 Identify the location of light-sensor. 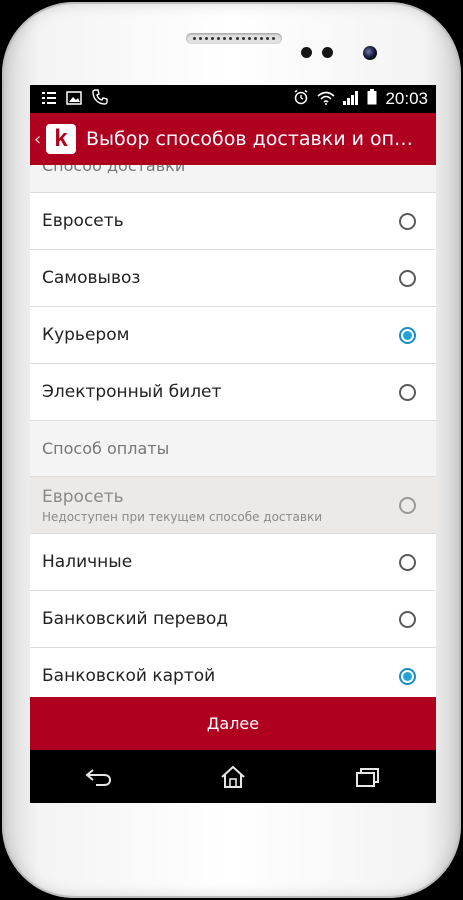
(327, 52).